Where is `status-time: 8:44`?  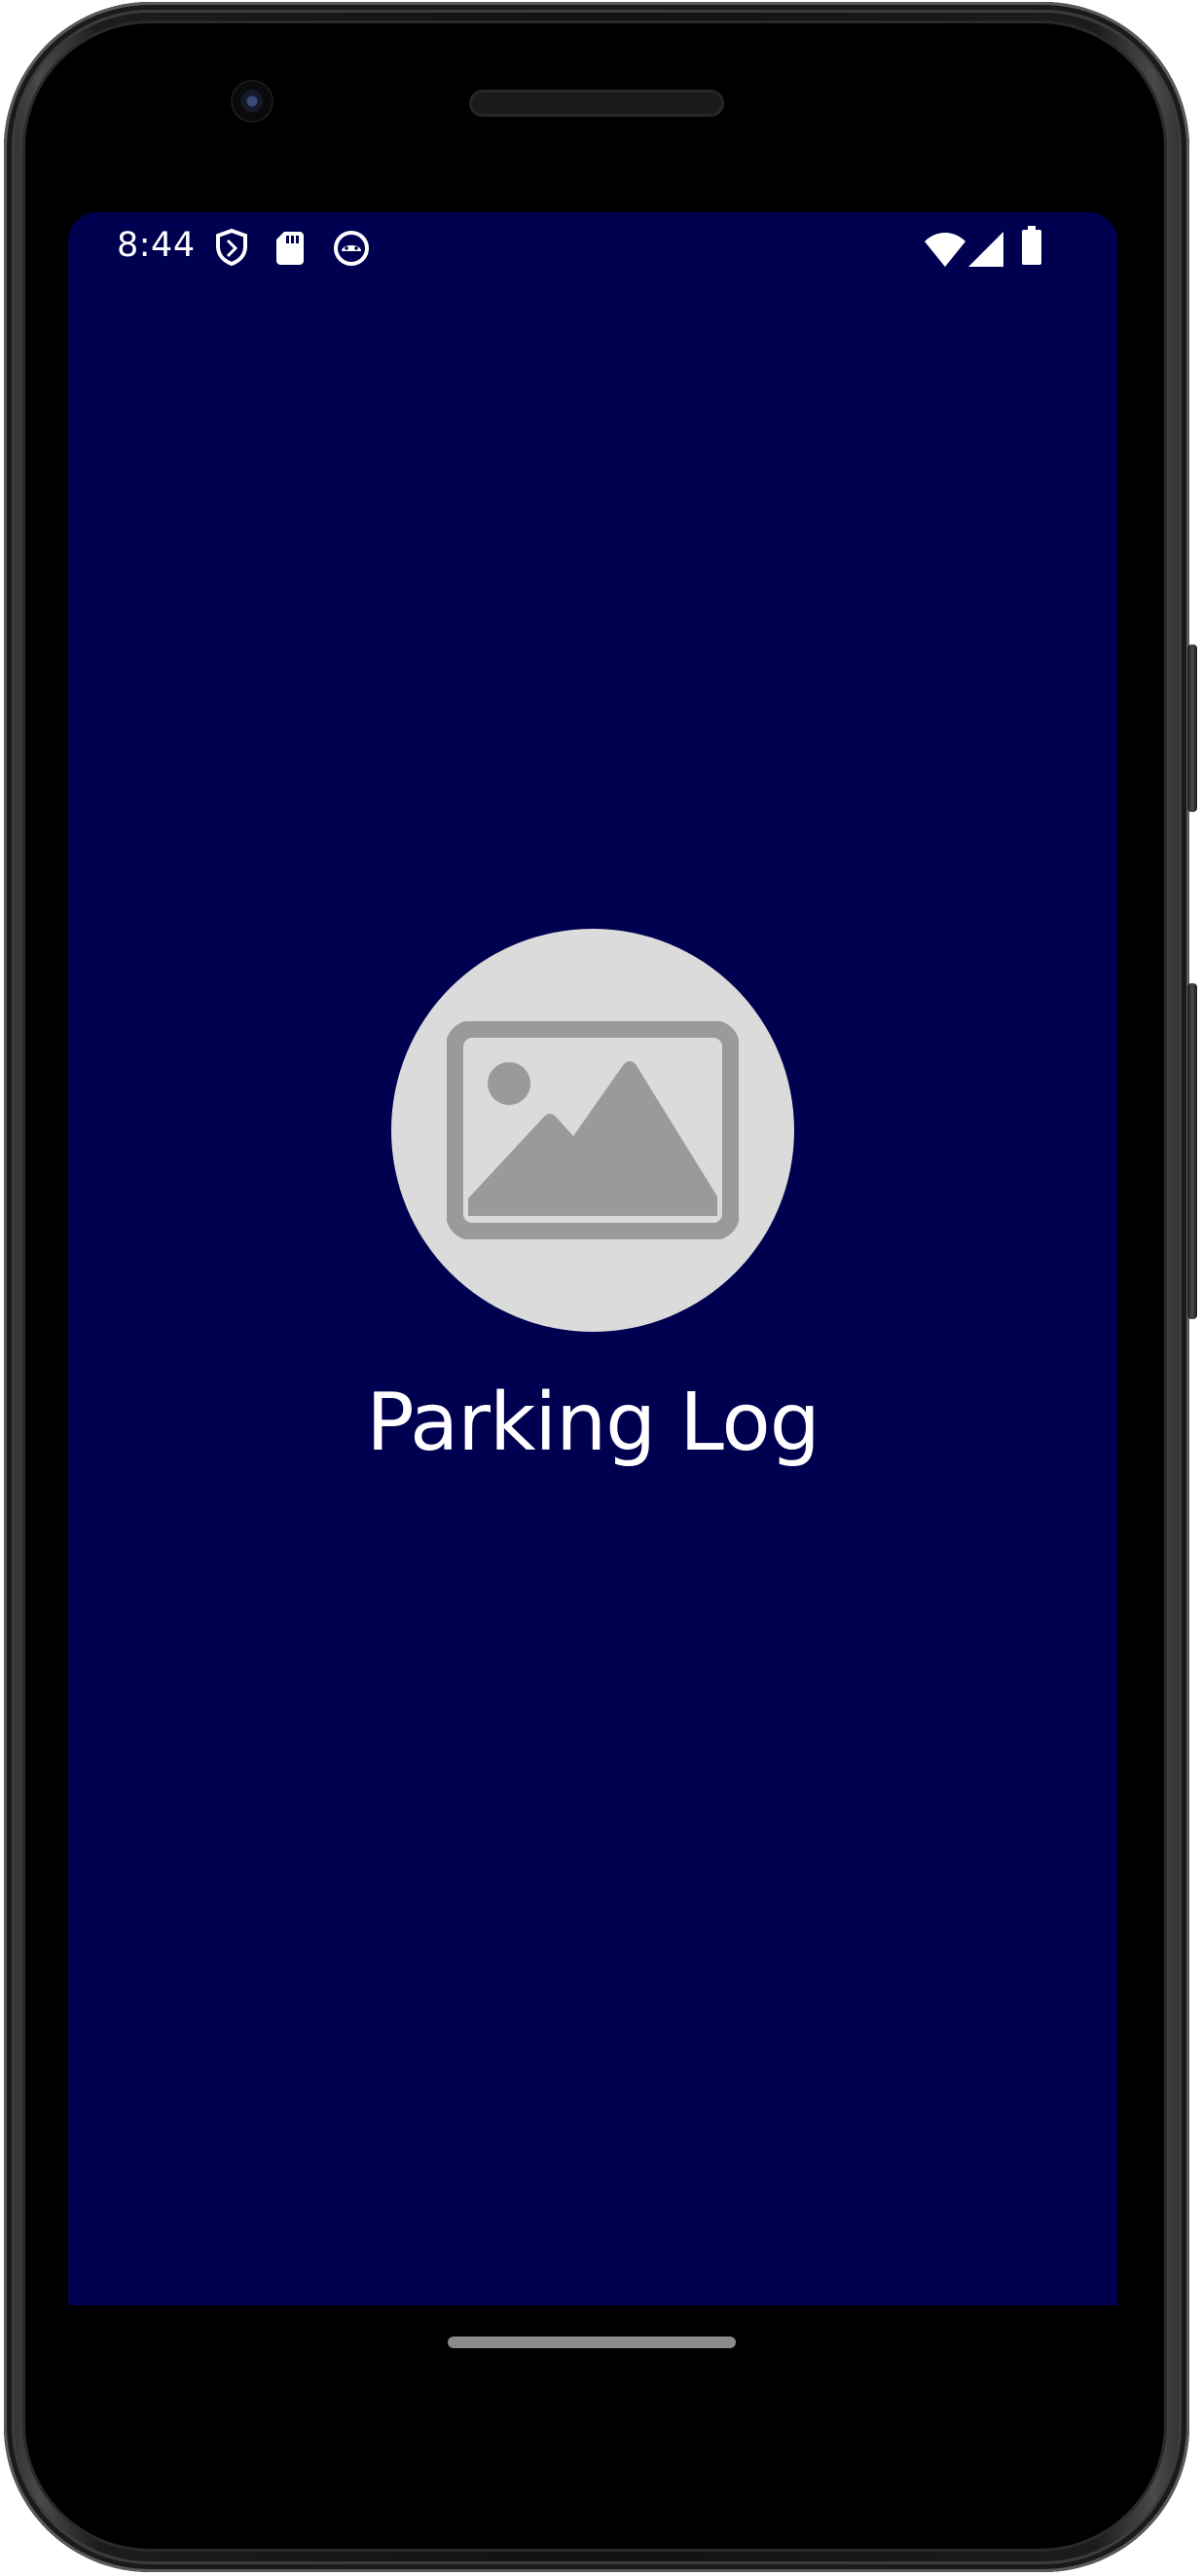 status-time: 8:44 is located at coordinates (156, 245).